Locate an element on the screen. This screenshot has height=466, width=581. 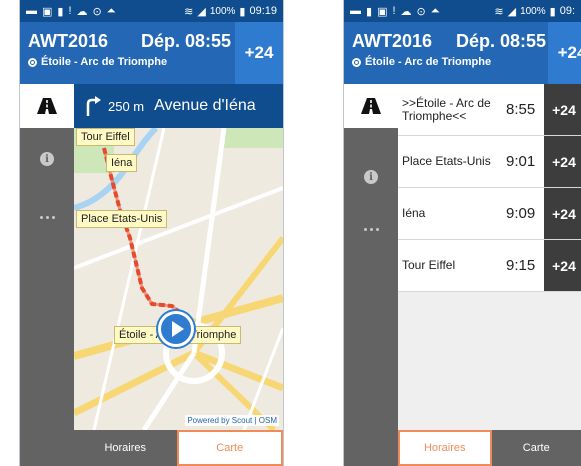
map-credit: Powered by Scout | OSM is located at coordinates (232, 420).